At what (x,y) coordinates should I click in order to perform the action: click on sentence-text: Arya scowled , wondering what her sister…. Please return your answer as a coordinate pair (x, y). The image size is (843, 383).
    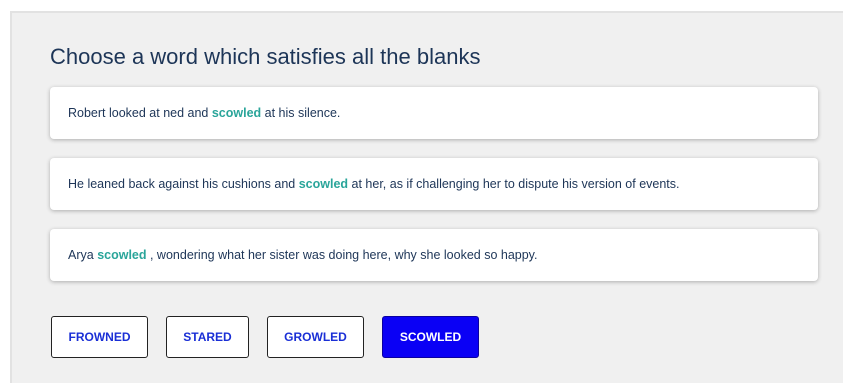
    Looking at the image, I should click on (302, 255).